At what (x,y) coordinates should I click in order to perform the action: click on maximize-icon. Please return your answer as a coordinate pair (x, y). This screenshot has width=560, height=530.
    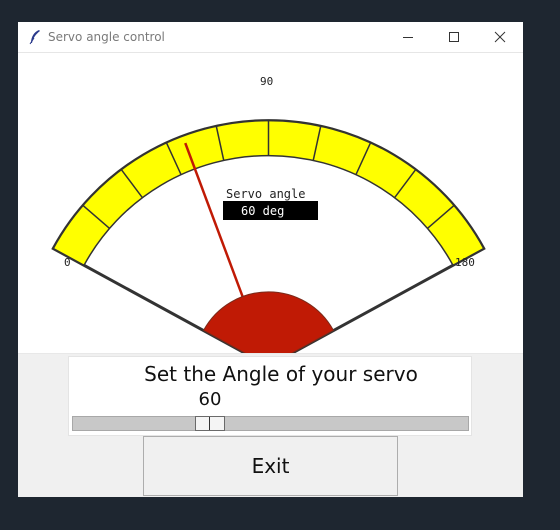
    Looking at the image, I should click on (454, 37).